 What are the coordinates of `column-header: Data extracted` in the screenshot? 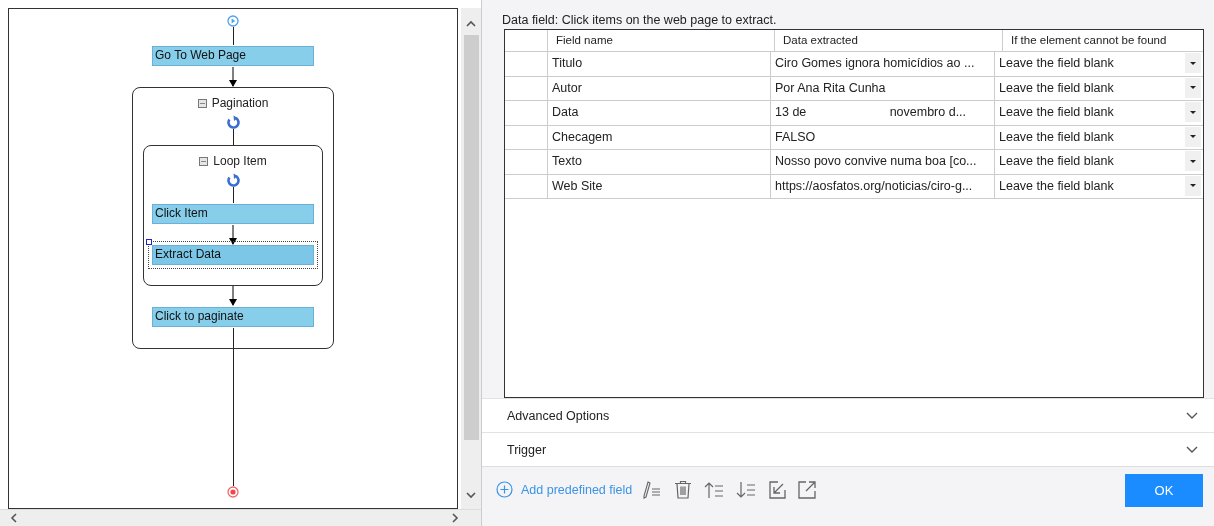 It's located at (889, 40).